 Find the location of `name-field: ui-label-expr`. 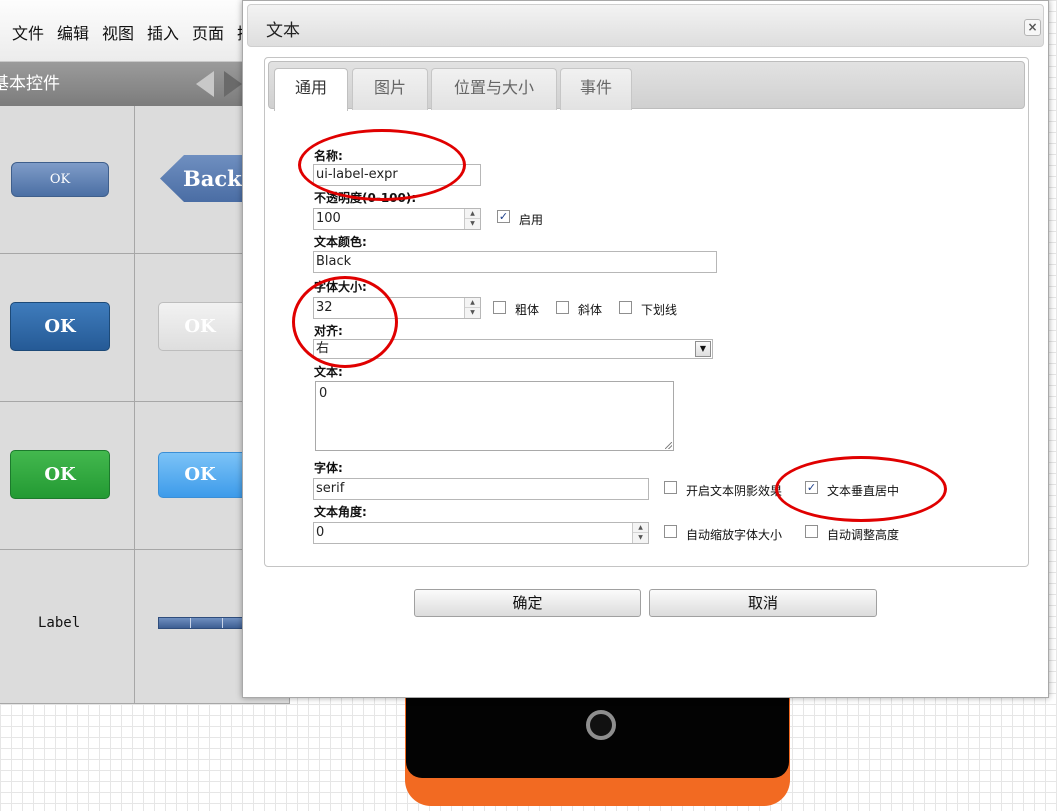

name-field: ui-label-expr is located at coordinates (397, 175).